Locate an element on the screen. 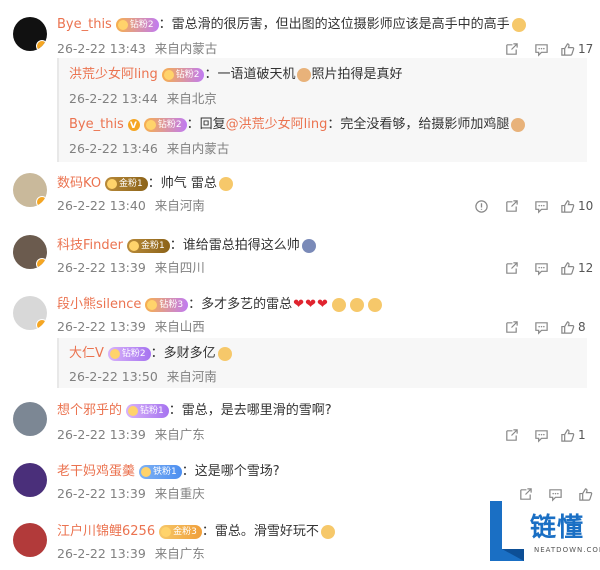  like-count: 17 is located at coordinates (586, 49).